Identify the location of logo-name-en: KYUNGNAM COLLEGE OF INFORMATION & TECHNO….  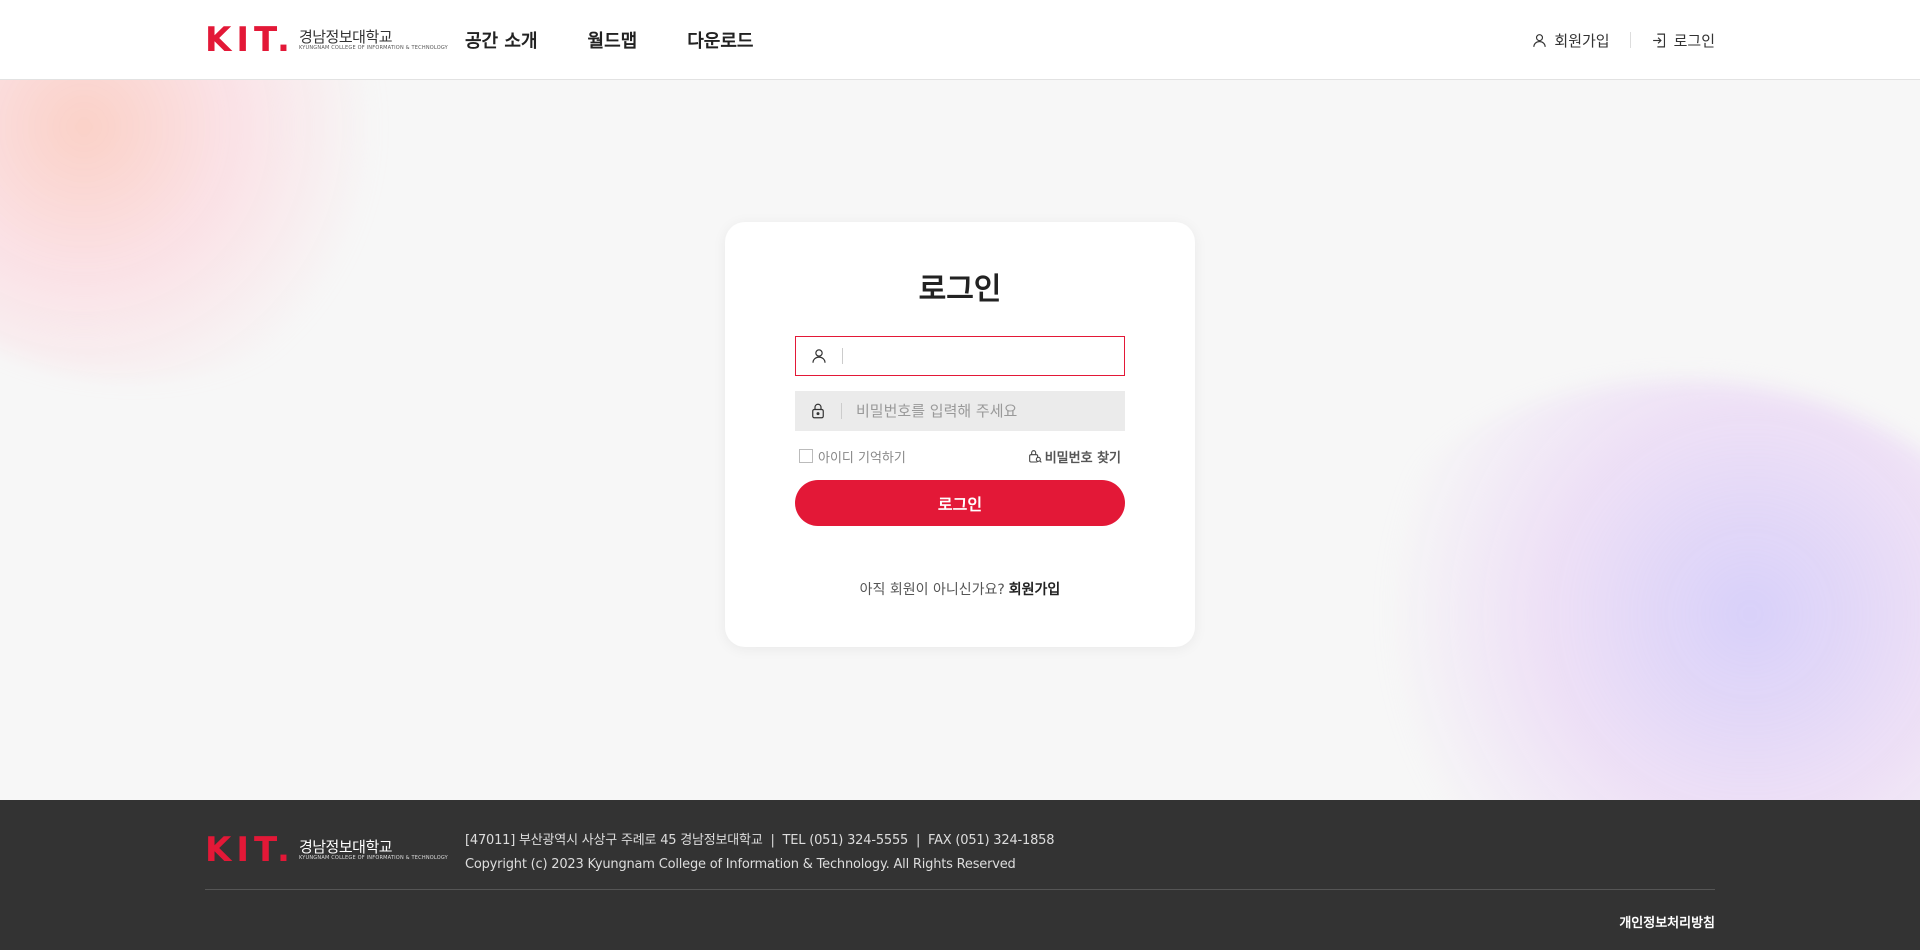
(373, 47).